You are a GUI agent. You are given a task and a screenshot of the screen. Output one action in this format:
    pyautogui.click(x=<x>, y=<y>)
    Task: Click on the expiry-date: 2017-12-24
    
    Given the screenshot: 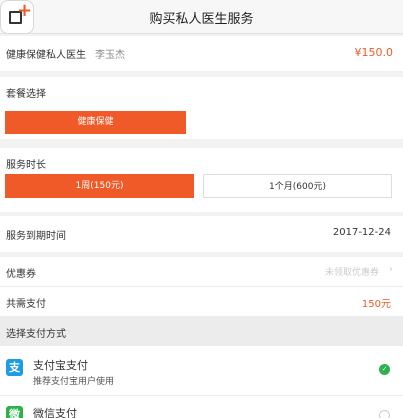 What is the action you would take?
    pyautogui.click(x=361, y=232)
    